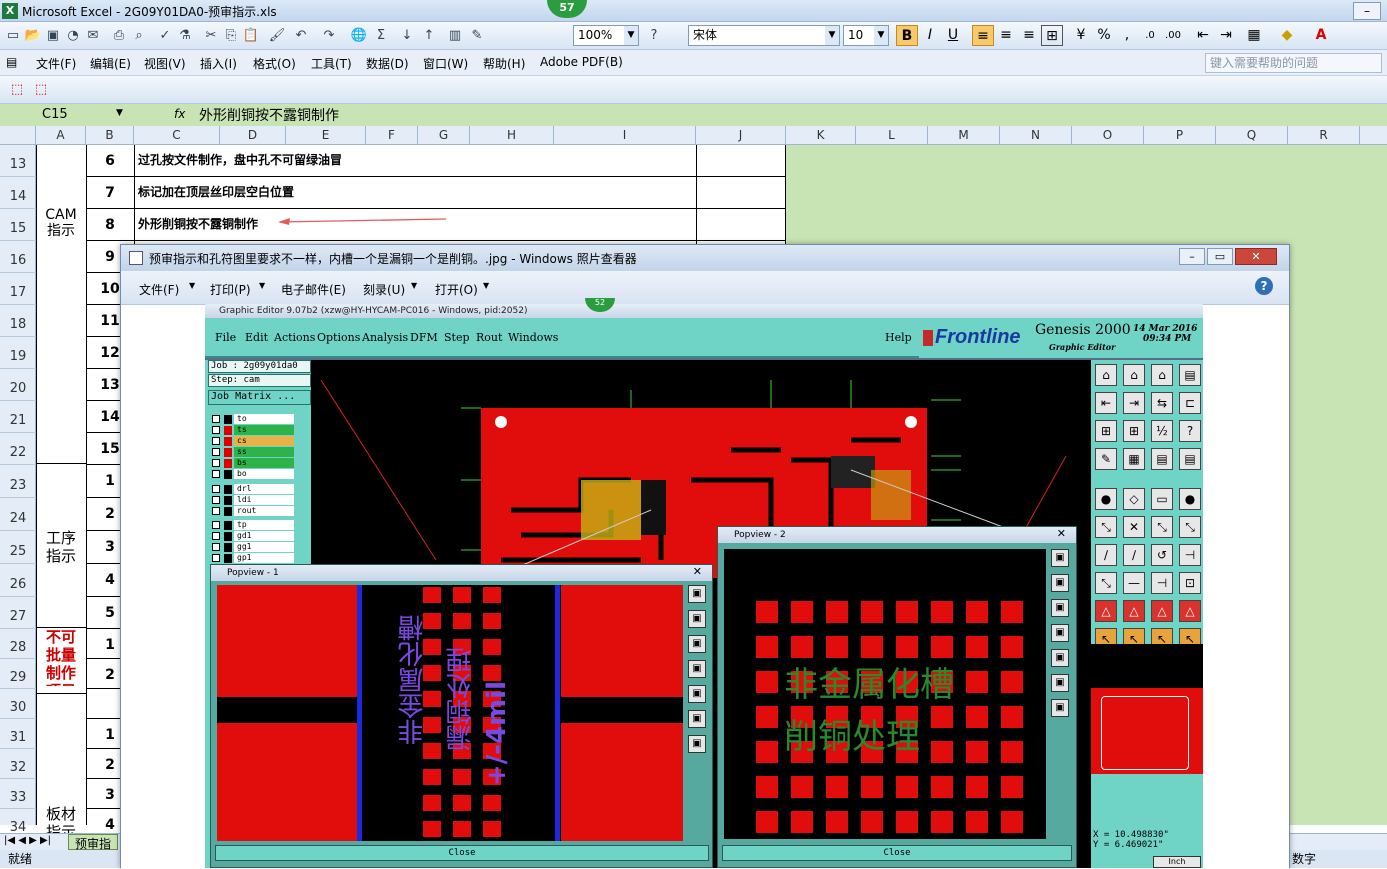 This screenshot has height=869, width=1387. I want to click on align-left-button: ≡, so click(983, 35).